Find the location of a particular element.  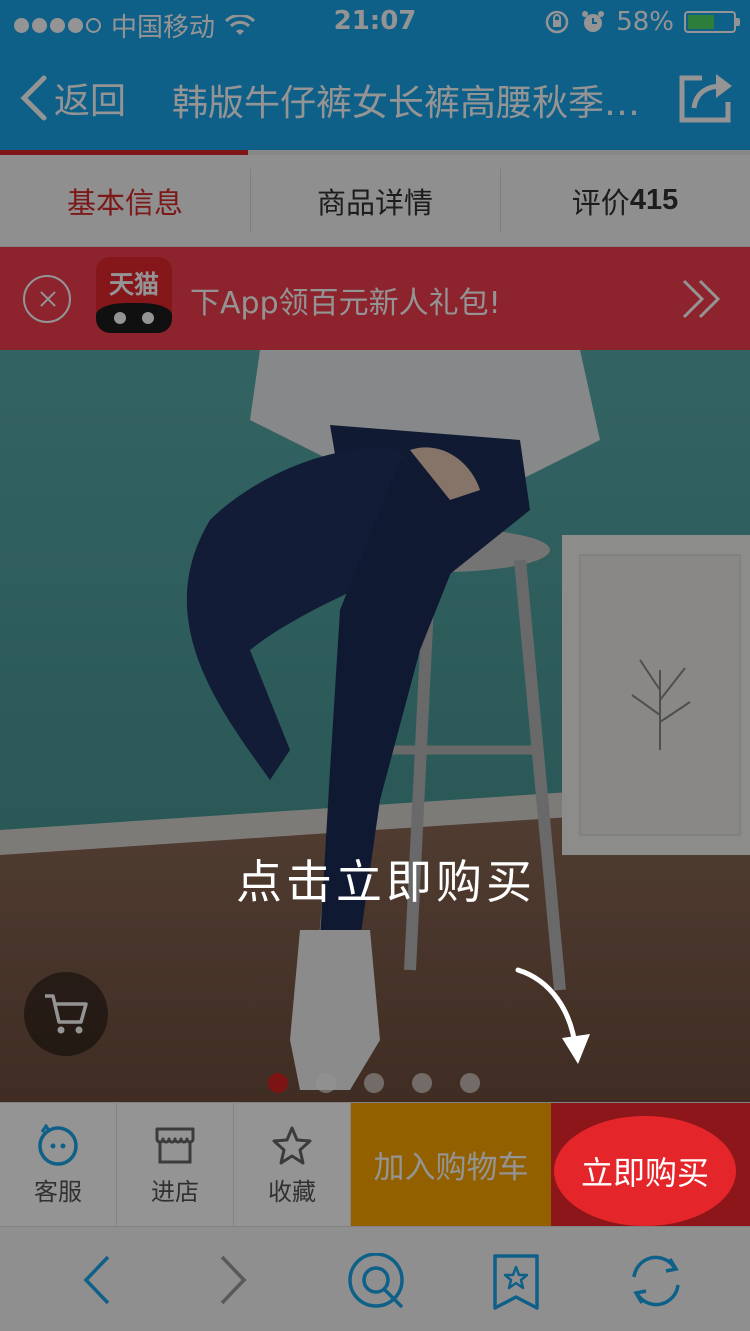

buy-now-highlight: 立即购买 is located at coordinates (645, 1171).